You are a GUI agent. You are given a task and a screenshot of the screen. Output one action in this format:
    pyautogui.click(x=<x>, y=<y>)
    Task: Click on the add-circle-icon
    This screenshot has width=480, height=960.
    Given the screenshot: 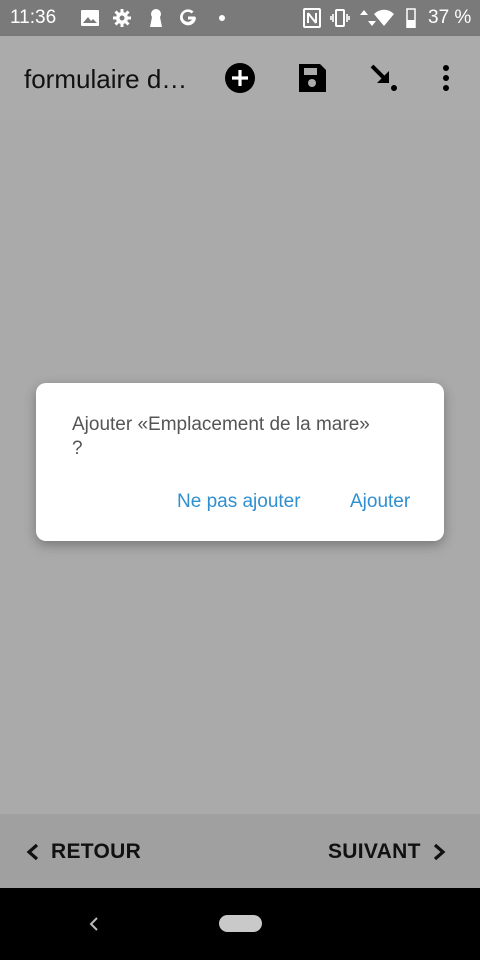 What is the action you would take?
    pyautogui.click(x=240, y=78)
    